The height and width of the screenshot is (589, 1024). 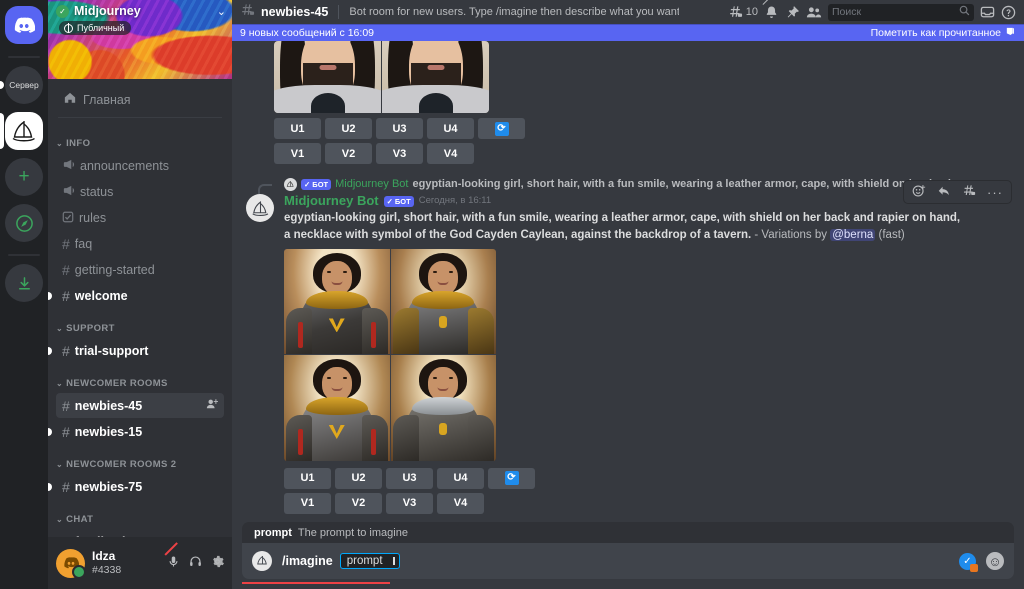 What do you see at coordinates (212, 405) in the screenshot?
I see `add-member-icon` at bounding box center [212, 405].